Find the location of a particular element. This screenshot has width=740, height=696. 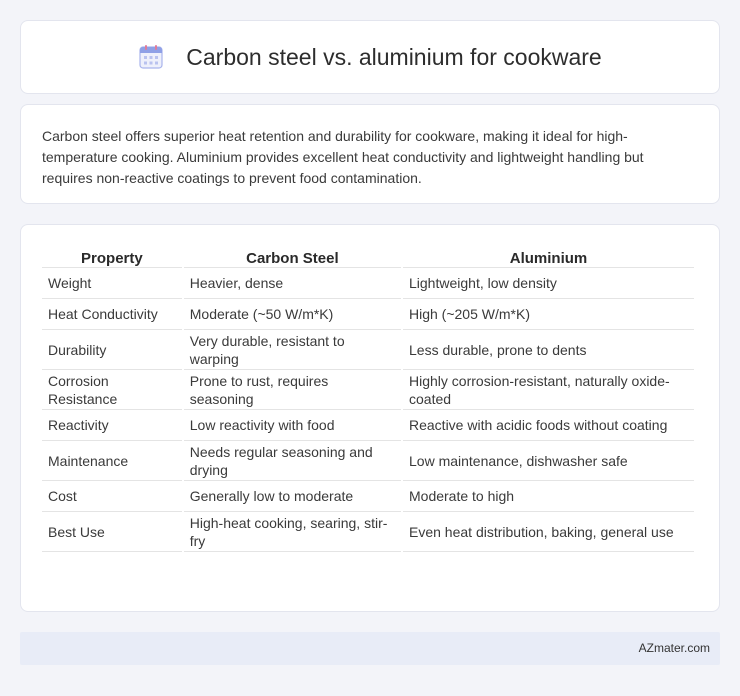

row-carbon-steel: Low reactivity with food is located at coordinates (292, 425).